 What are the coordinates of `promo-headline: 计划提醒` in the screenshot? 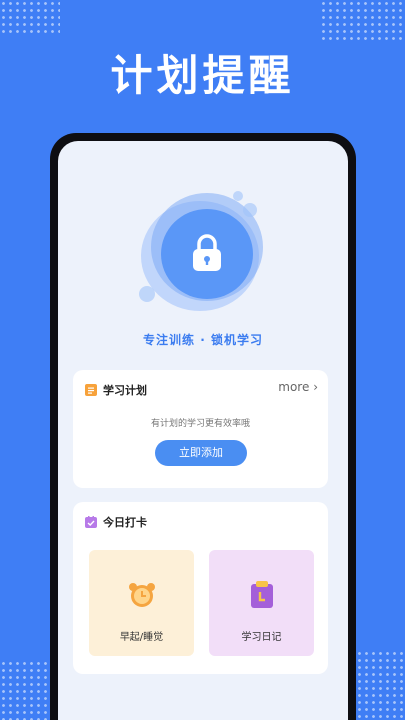 It's located at (202, 75).